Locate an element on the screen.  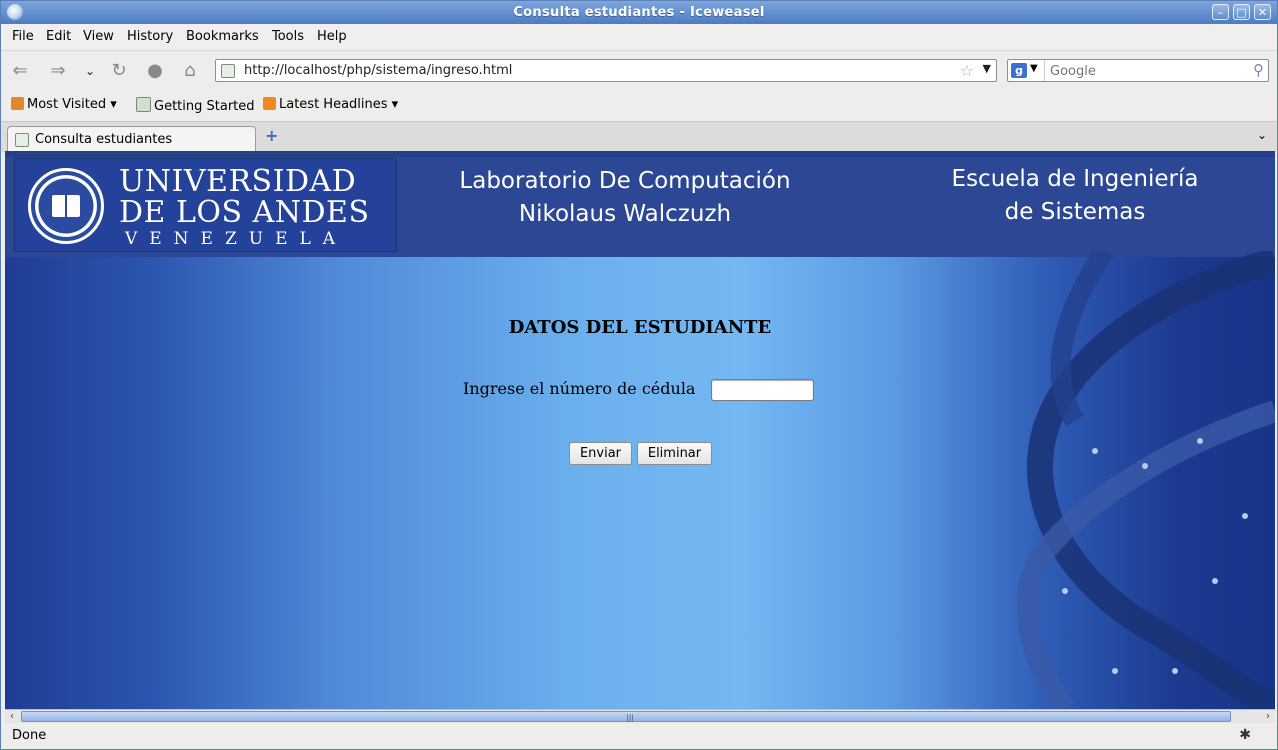
forward-icon: ⇒ is located at coordinates (58, 71).